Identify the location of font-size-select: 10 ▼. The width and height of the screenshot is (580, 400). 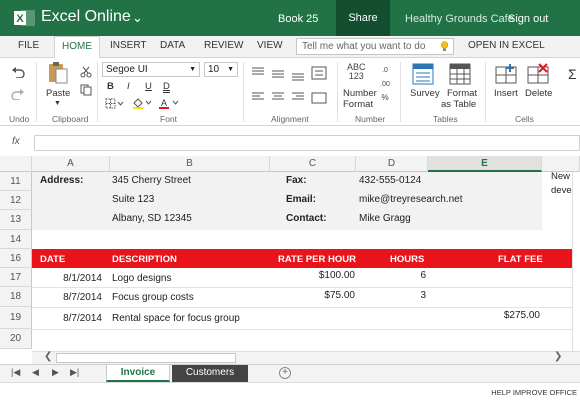
(221, 69).